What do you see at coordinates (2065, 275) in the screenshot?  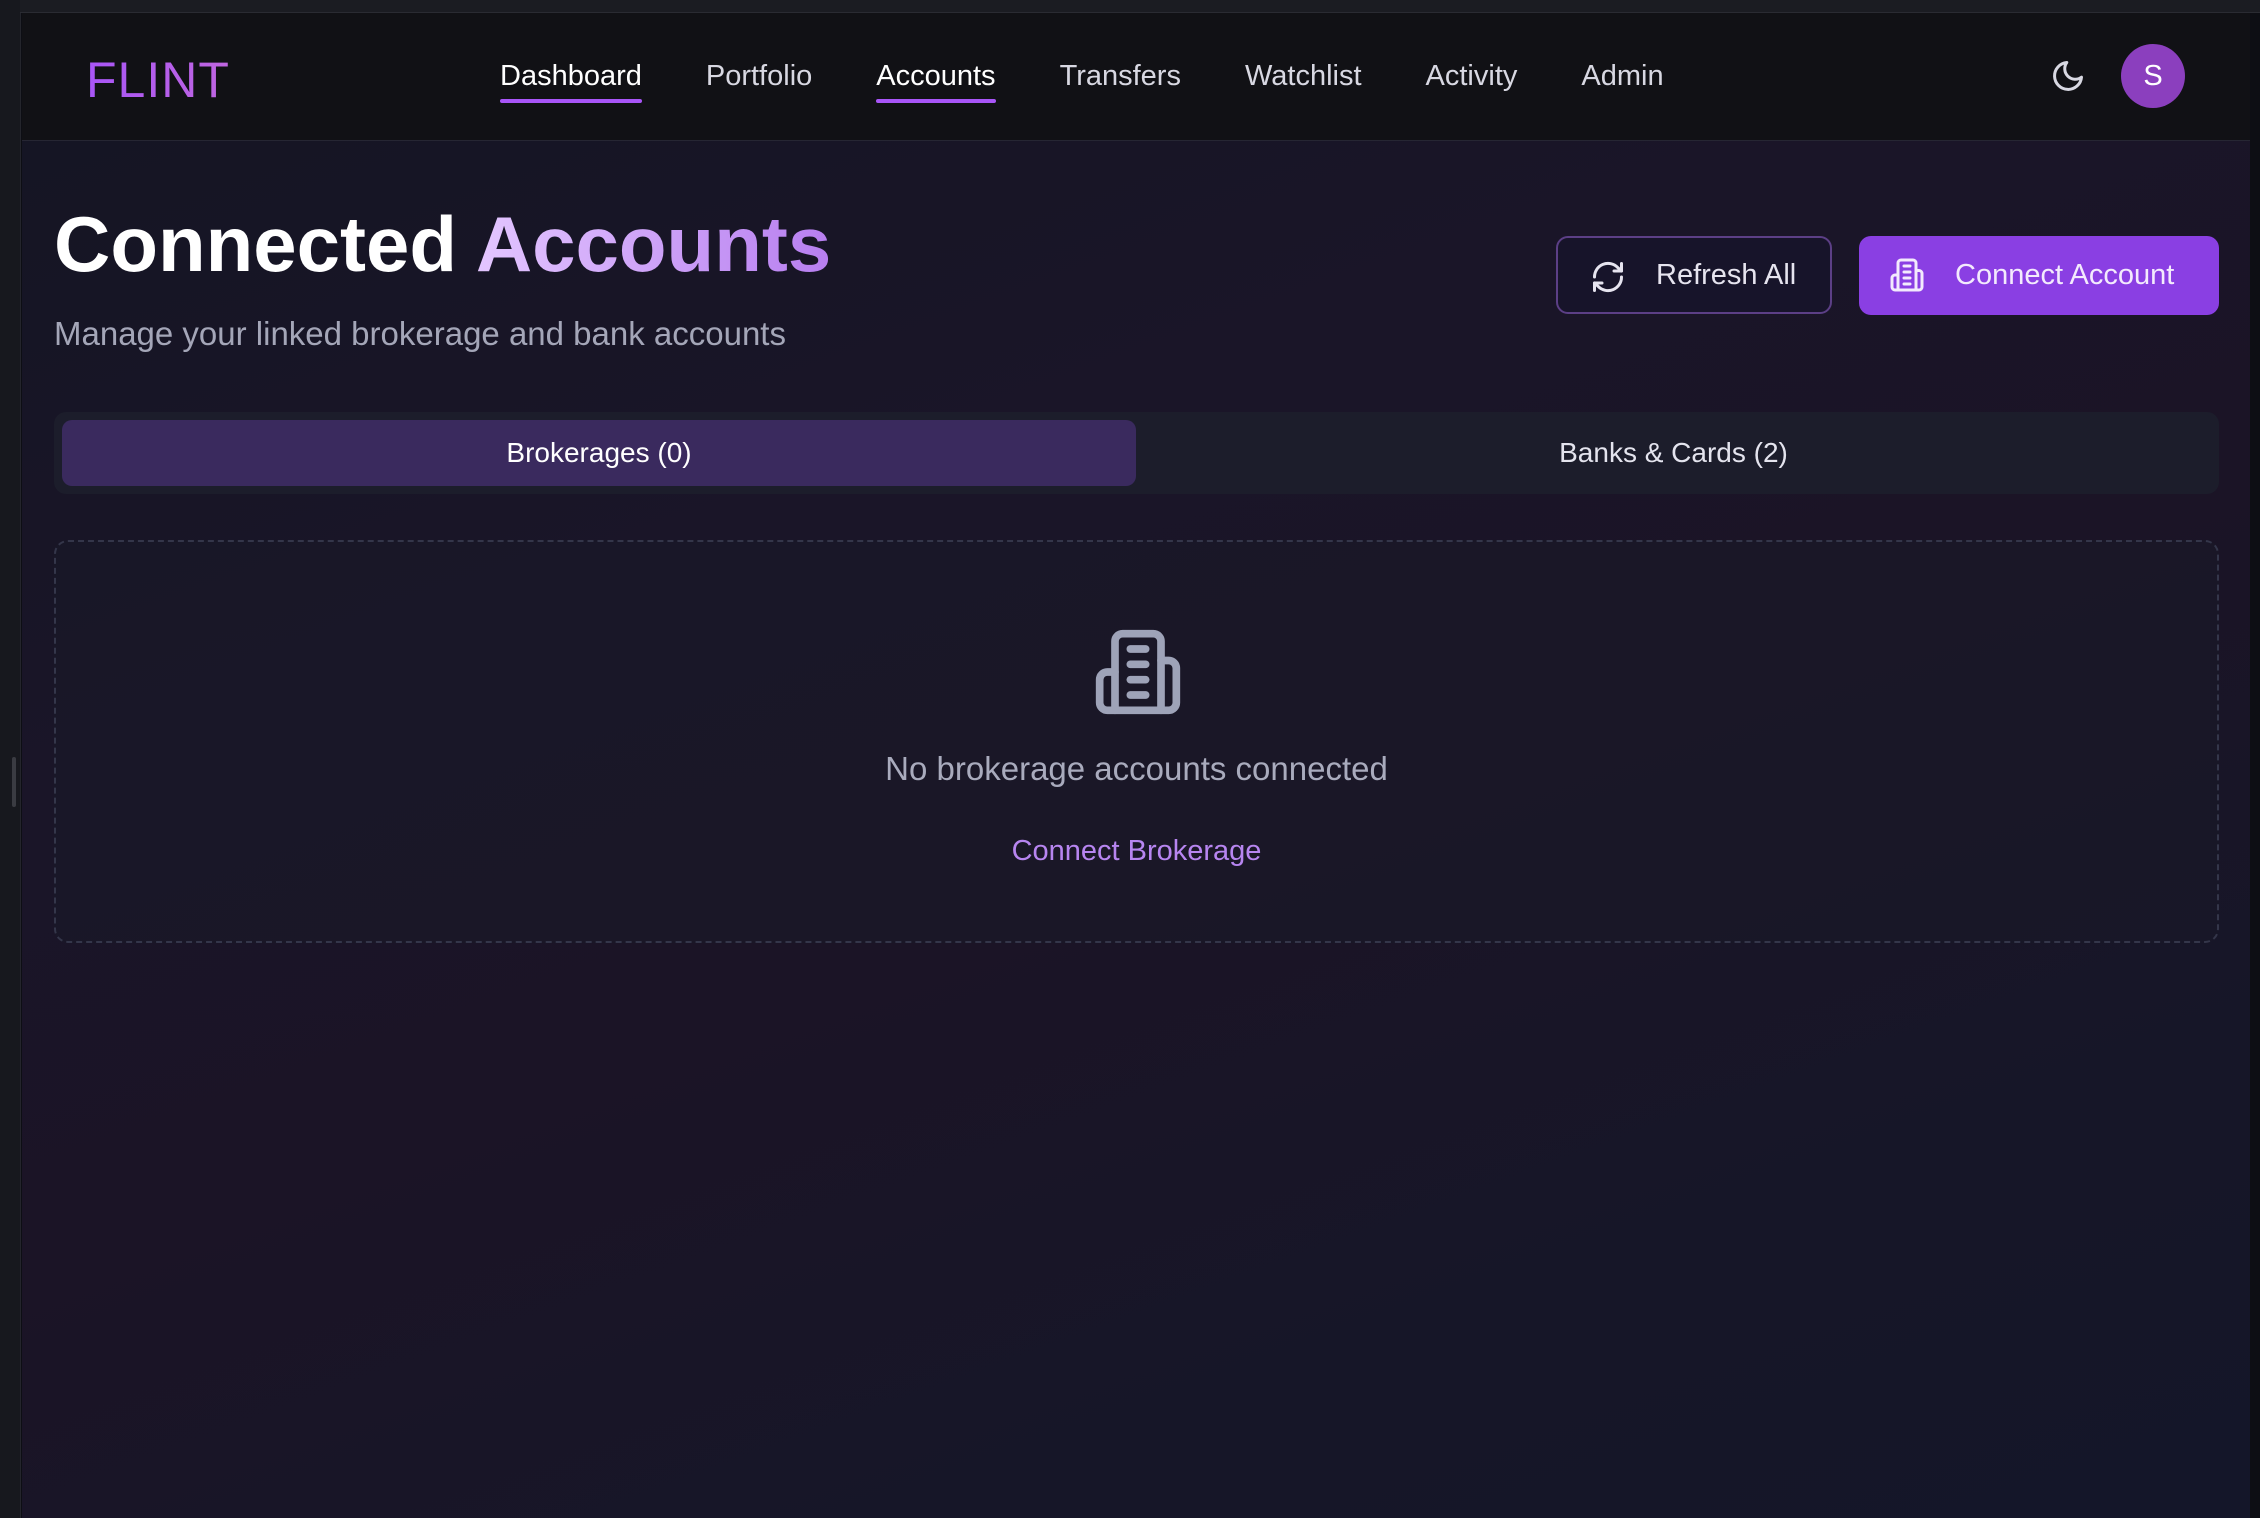 I see `connect-account-label: Connect Account` at bounding box center [2065, 275].